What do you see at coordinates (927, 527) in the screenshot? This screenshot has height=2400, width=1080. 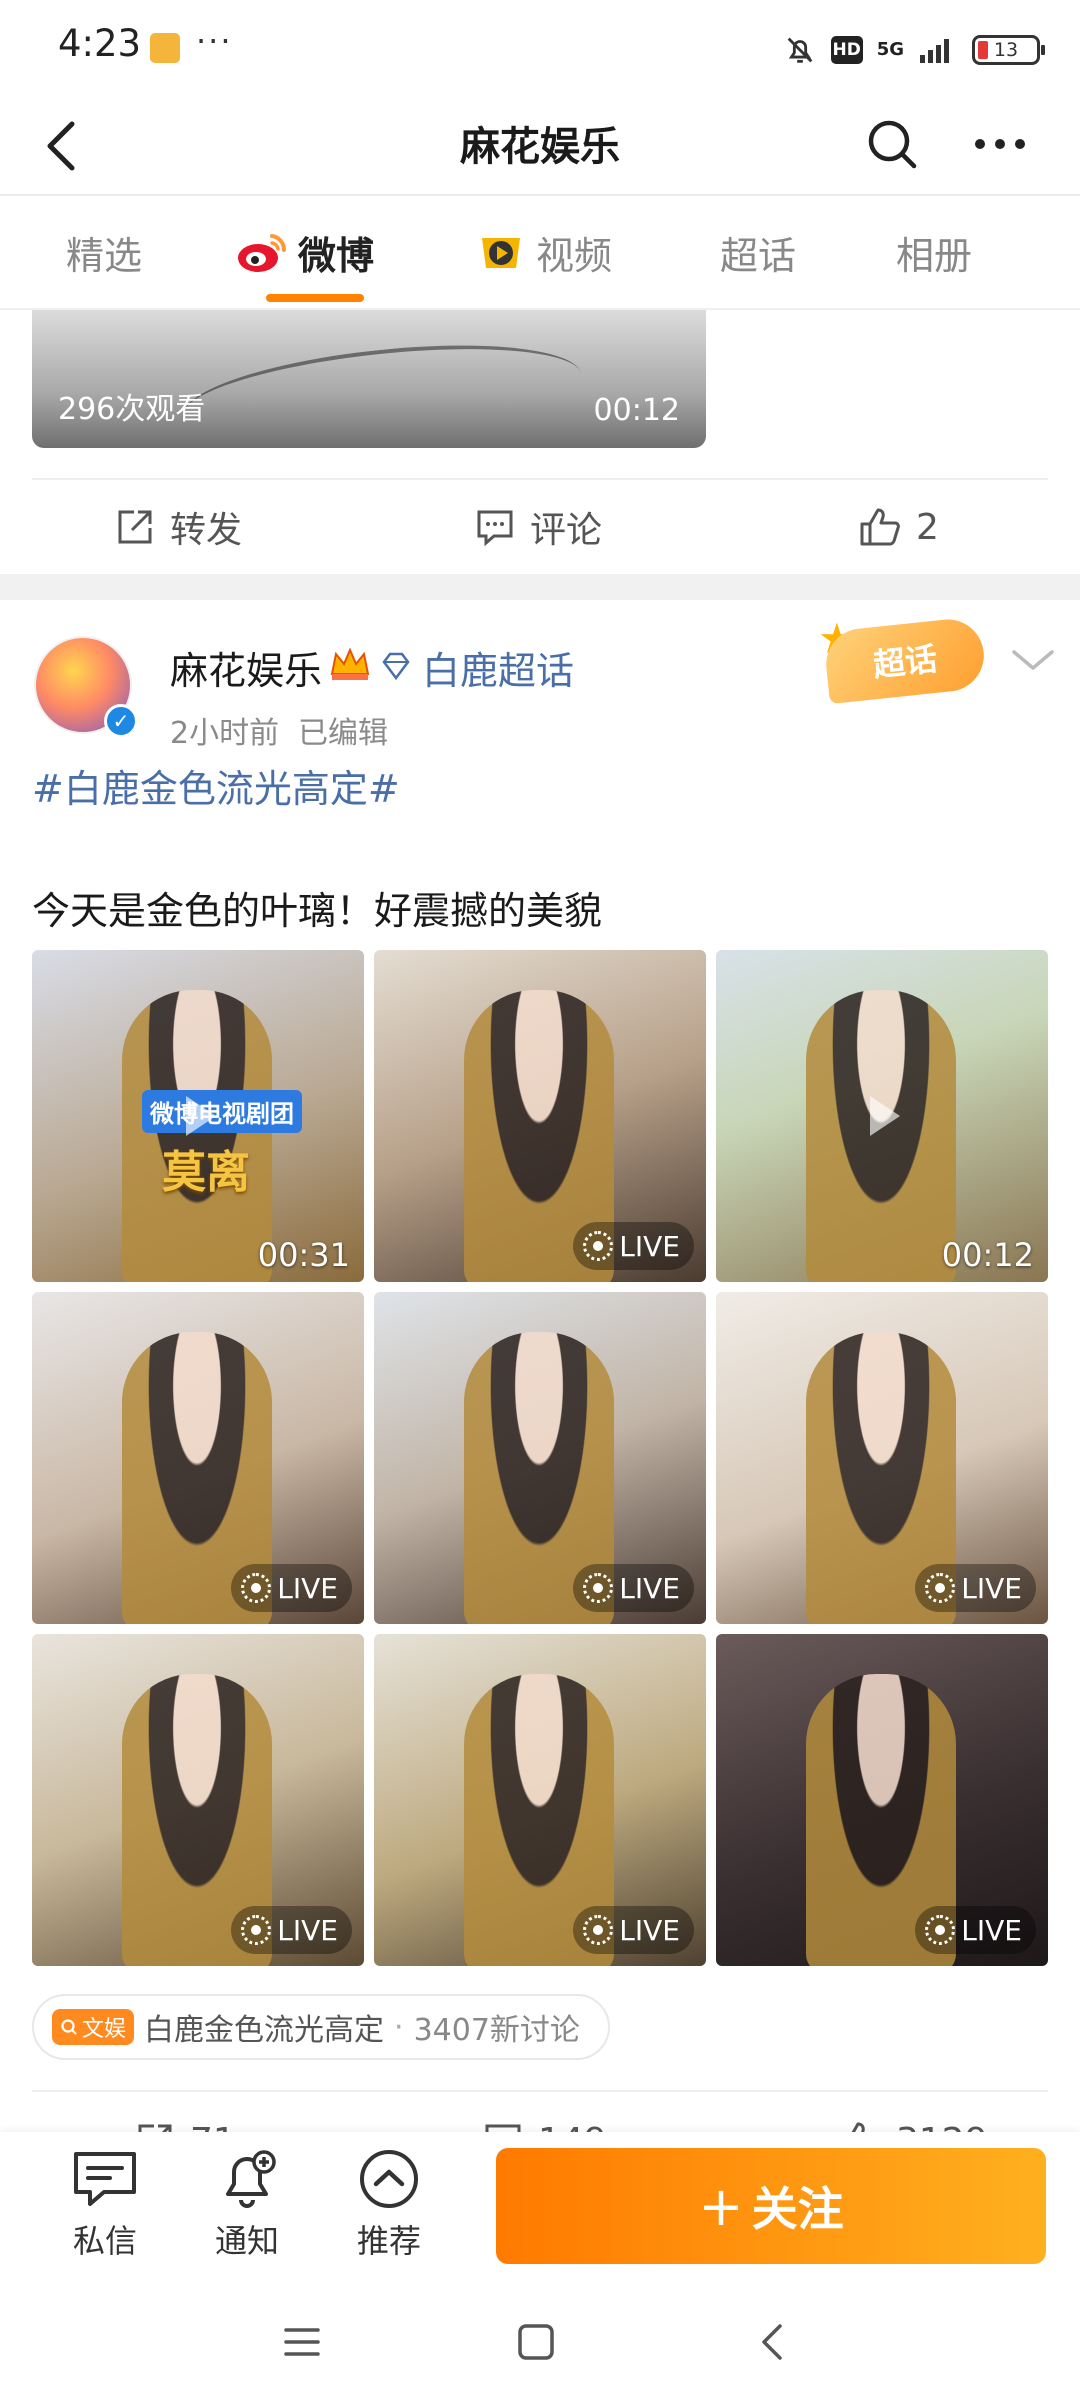 I see `like-count: 2` at bounding box center [927, 527].